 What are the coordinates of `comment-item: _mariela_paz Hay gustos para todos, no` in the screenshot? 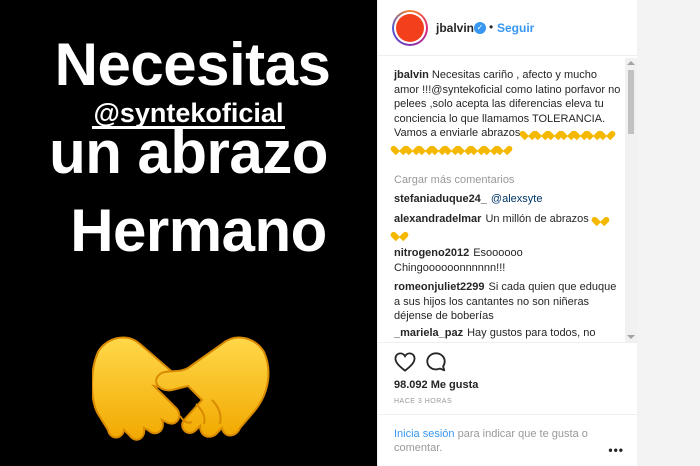 It's located at (508, 333).